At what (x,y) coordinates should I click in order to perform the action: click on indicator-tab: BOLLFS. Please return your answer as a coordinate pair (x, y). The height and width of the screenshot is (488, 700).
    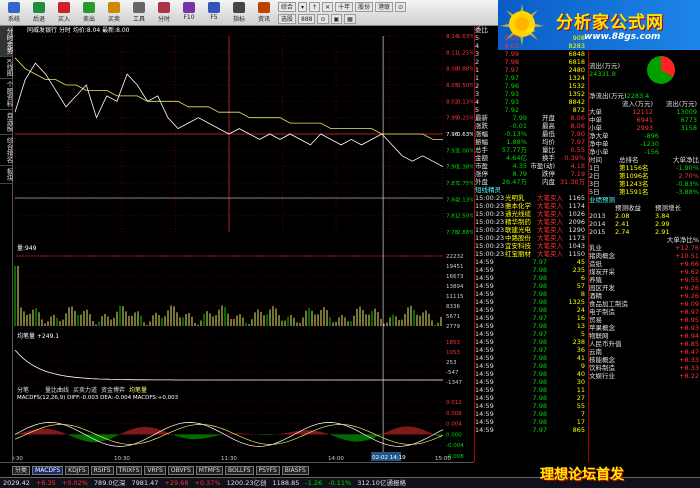
    Looking at the image, I should click on (239, 470).